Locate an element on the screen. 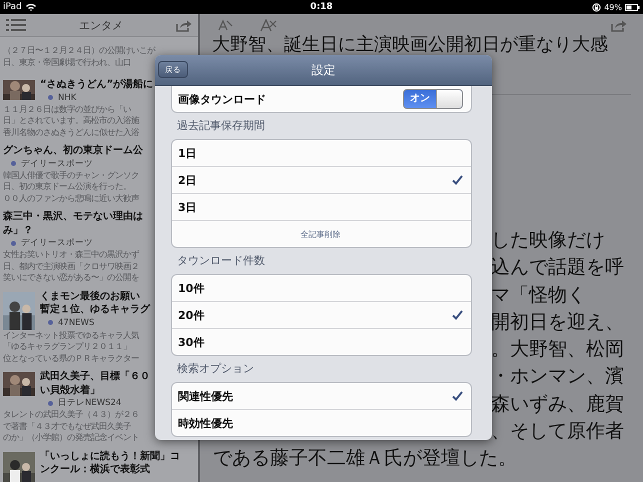 Image resolution: width=643 pixels, height=482 pixels. article-text-line: 込んで話題を呼 is located at coordinates (558, 267).